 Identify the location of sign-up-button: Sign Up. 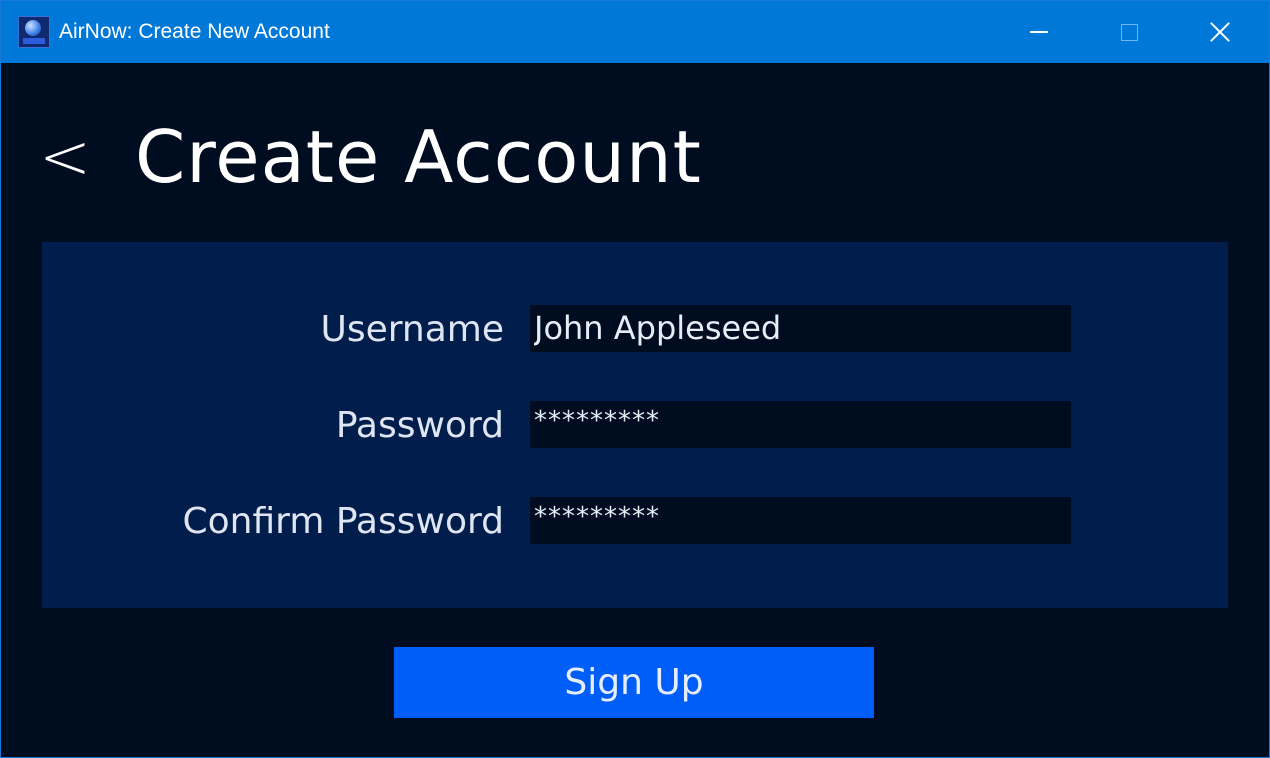
(634, 682).